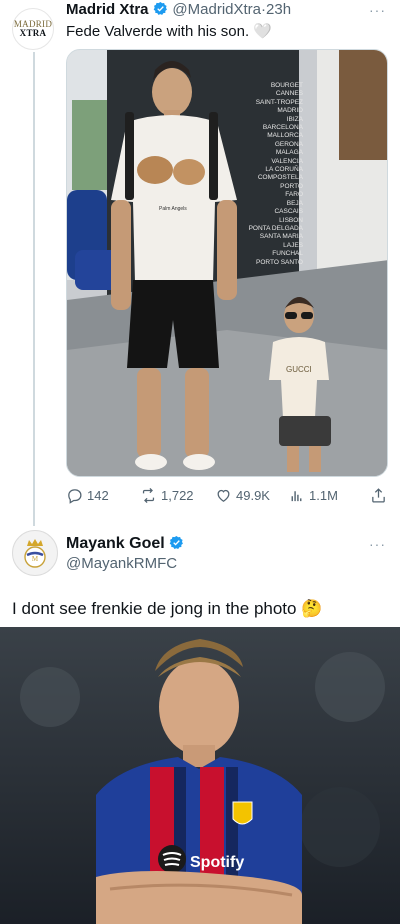 The height and width of the screenshot is (924, 400). What do you see at coordinates (288, 144) in the screenshot?
I see `wall-city: GERONA` at bounding box center [288, 144].